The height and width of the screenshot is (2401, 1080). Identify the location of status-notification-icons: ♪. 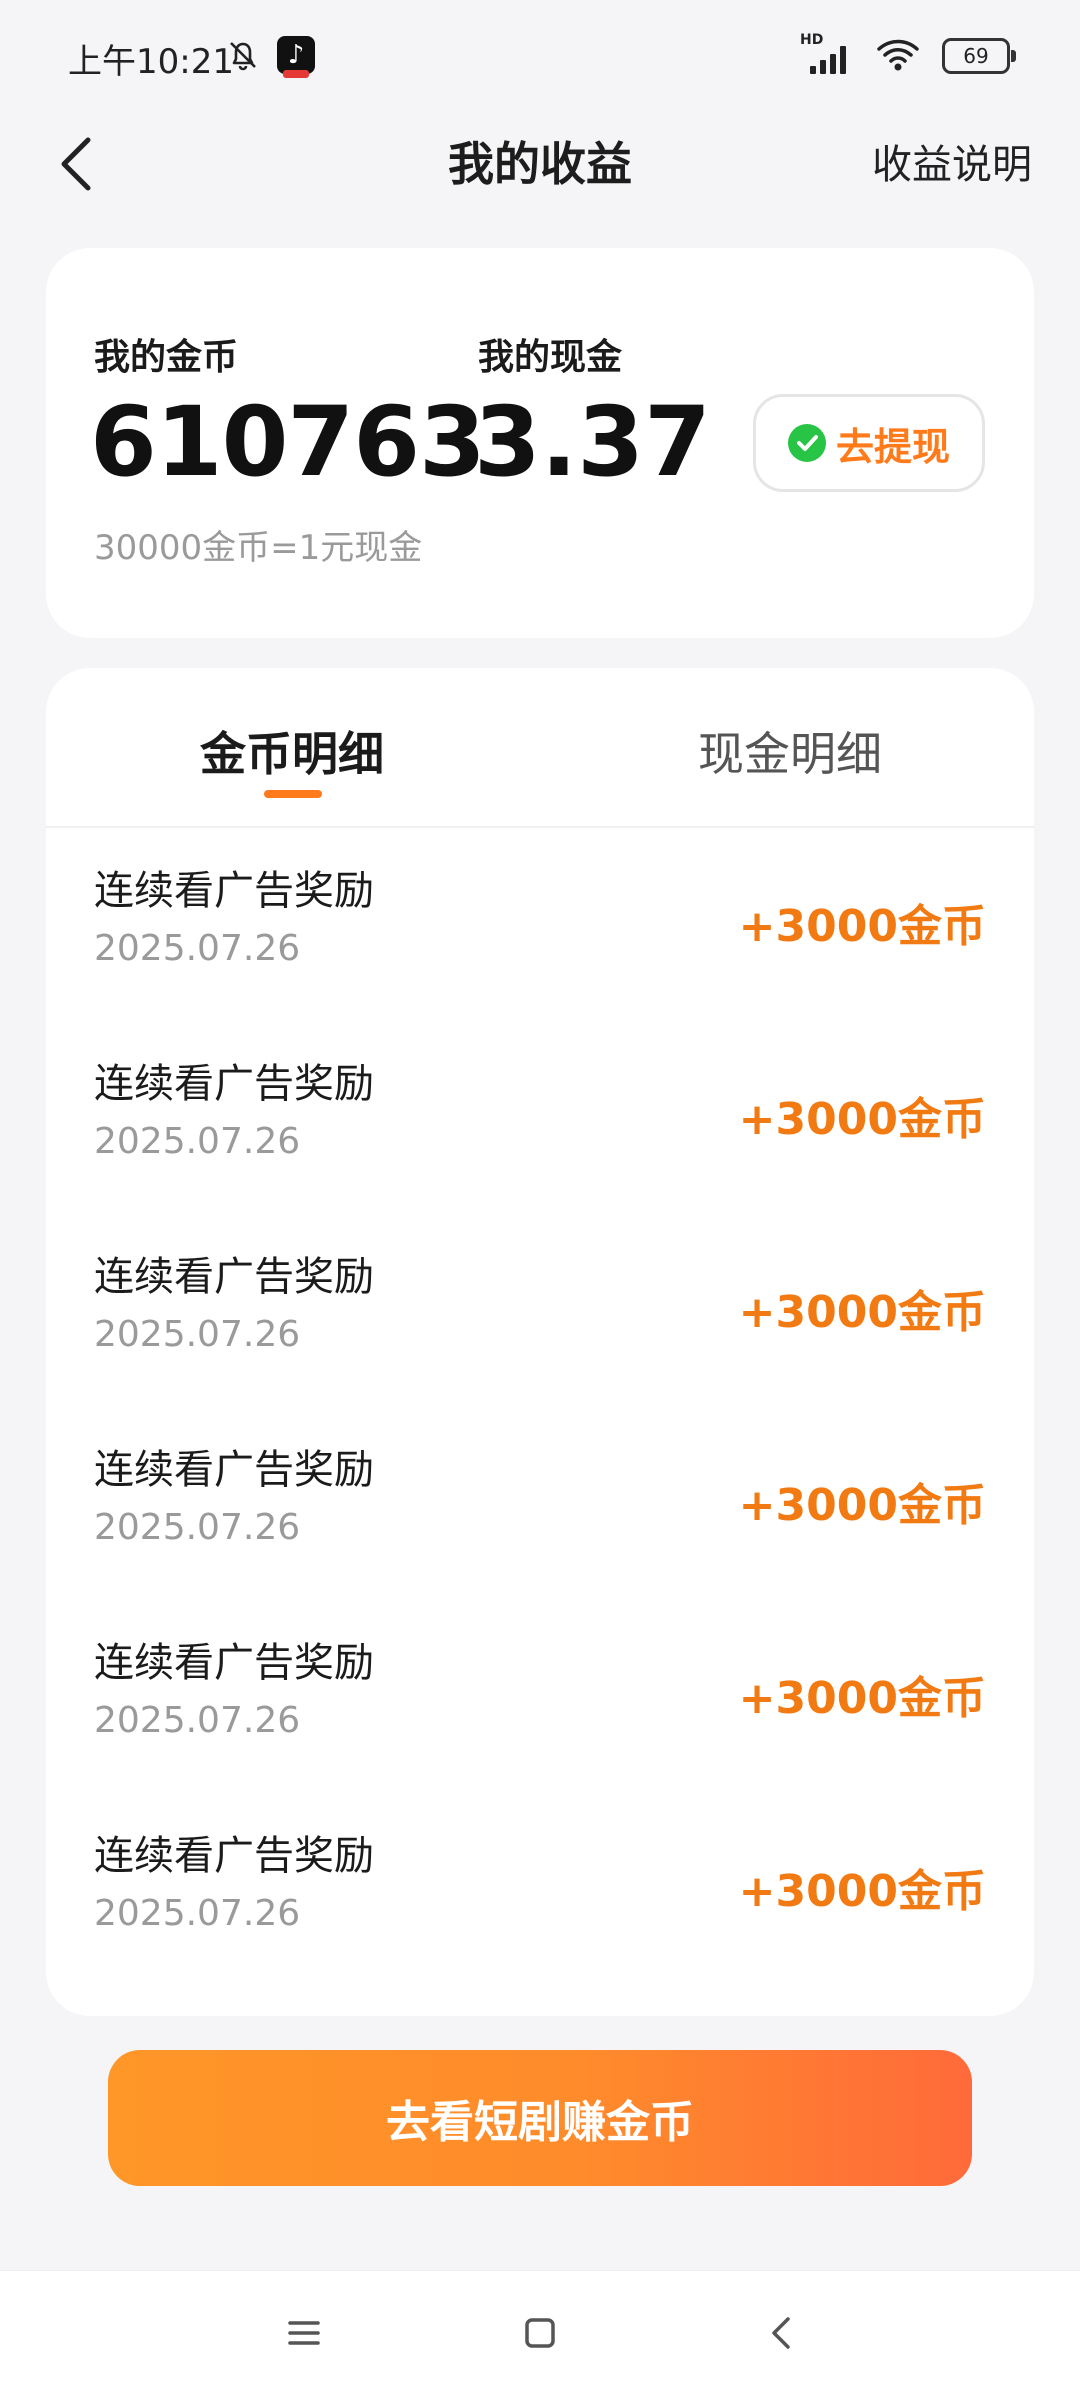
(270, 57).